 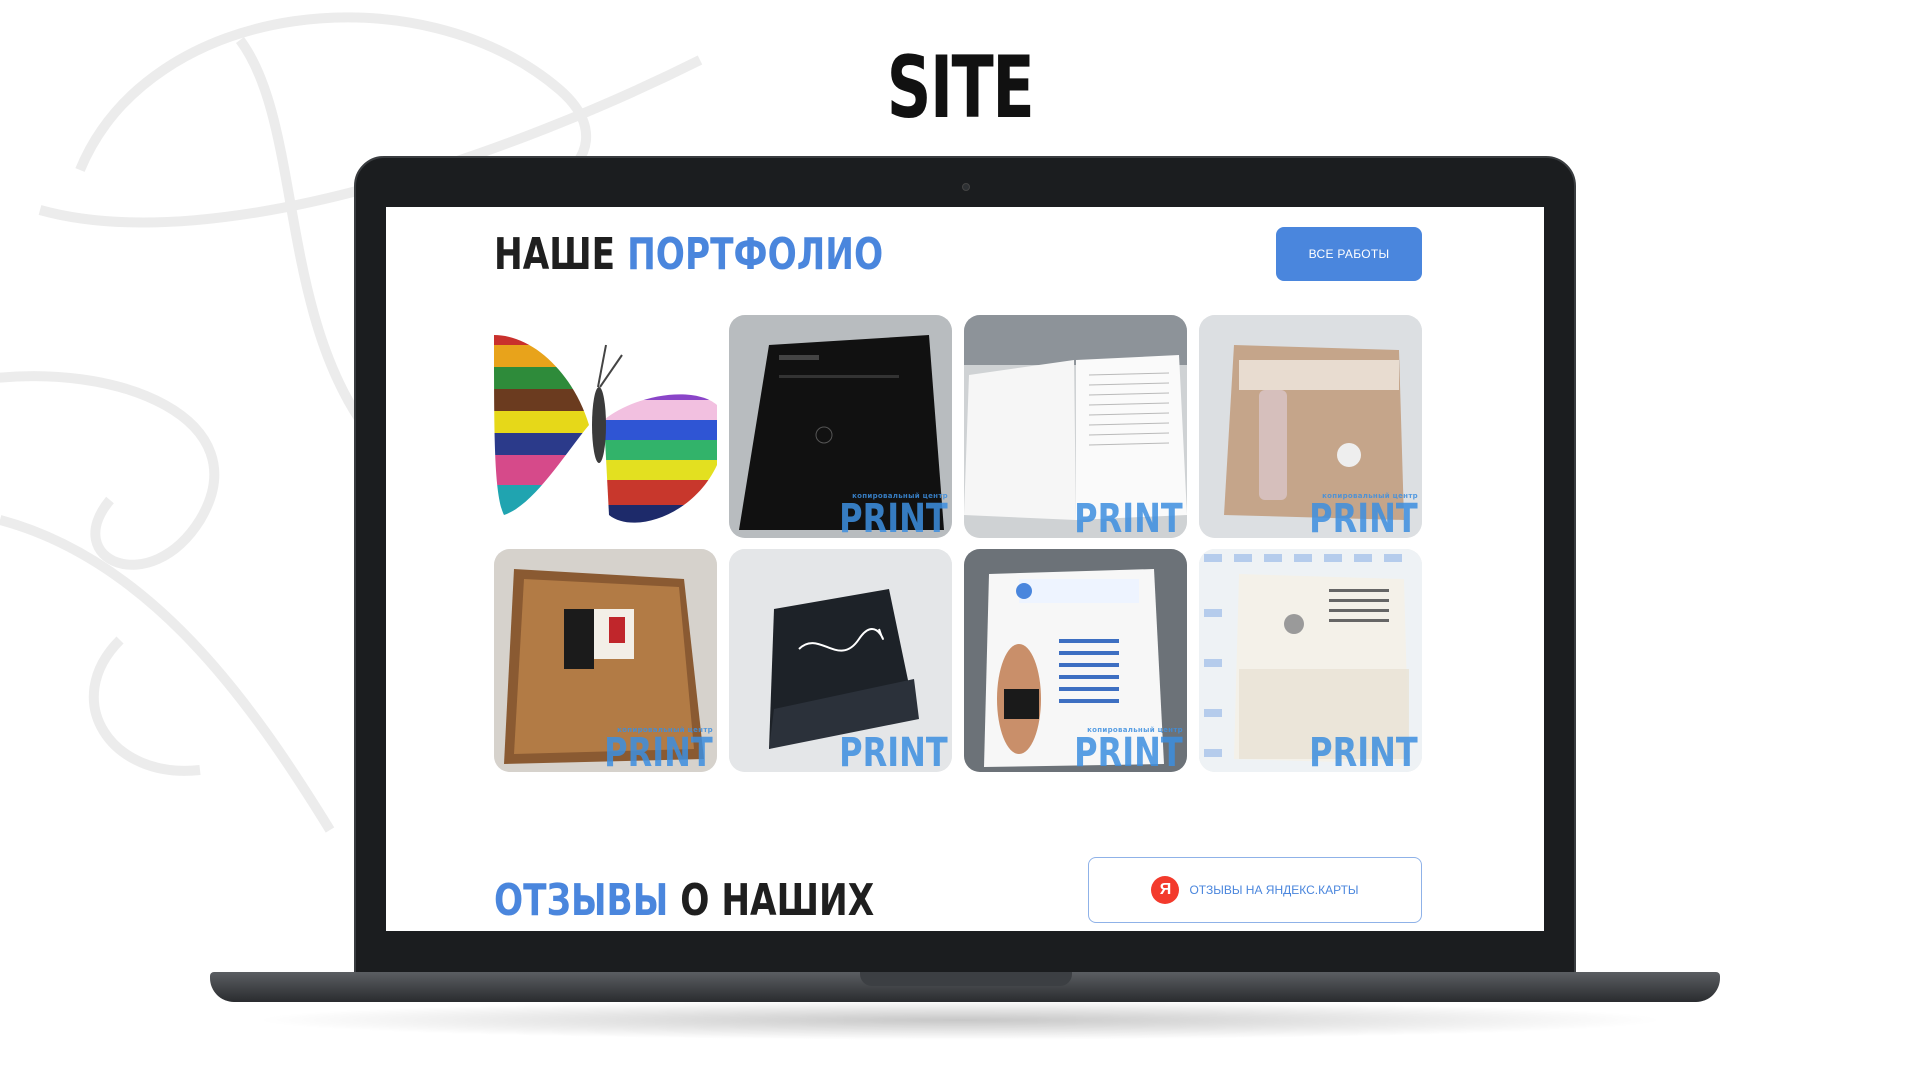 What do you see at coordinates (960, 88) in the screenshot?
I see `page-heading: SITE` at bounding box center [960, 88].